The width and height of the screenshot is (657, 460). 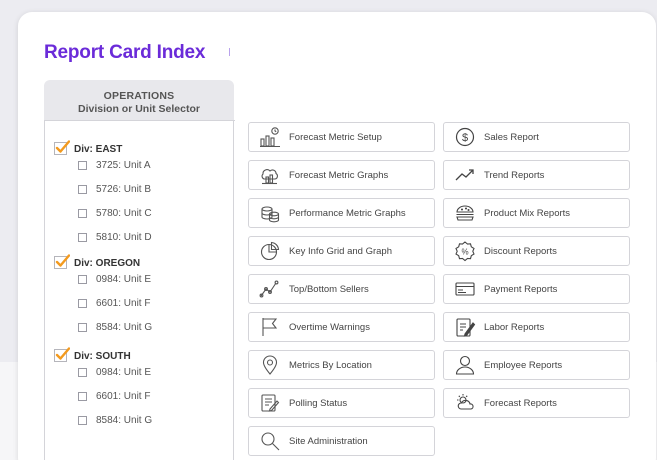 What do you see at coordinates (465, 213) in the screenshot?
I see `burger-icon` at bounding box center [465, 213].